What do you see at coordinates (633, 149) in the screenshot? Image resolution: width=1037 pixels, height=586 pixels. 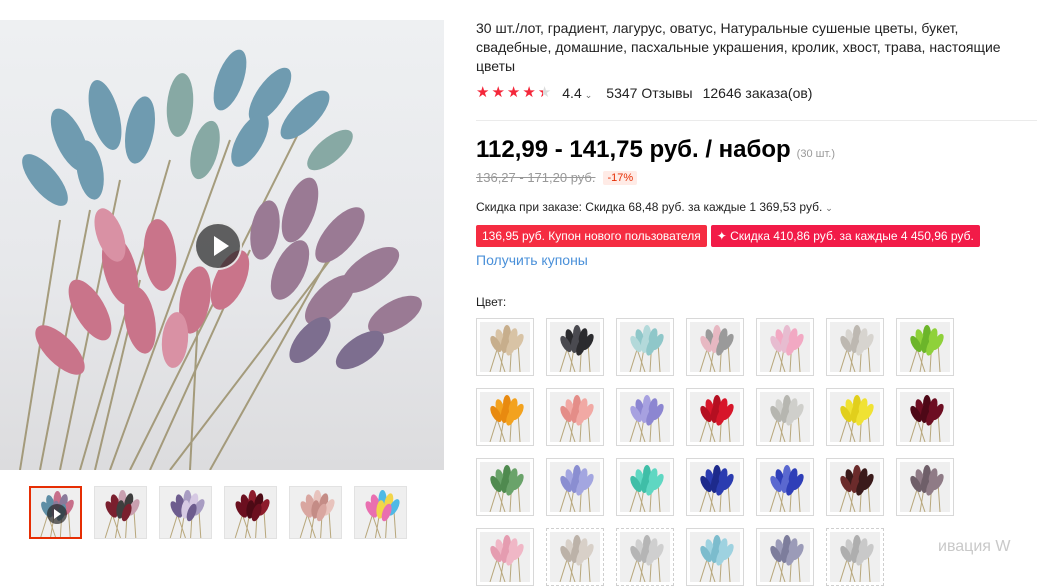 I see `price: 112,99 - 141,75 руб. / набор` at bounding box center [633, 149].